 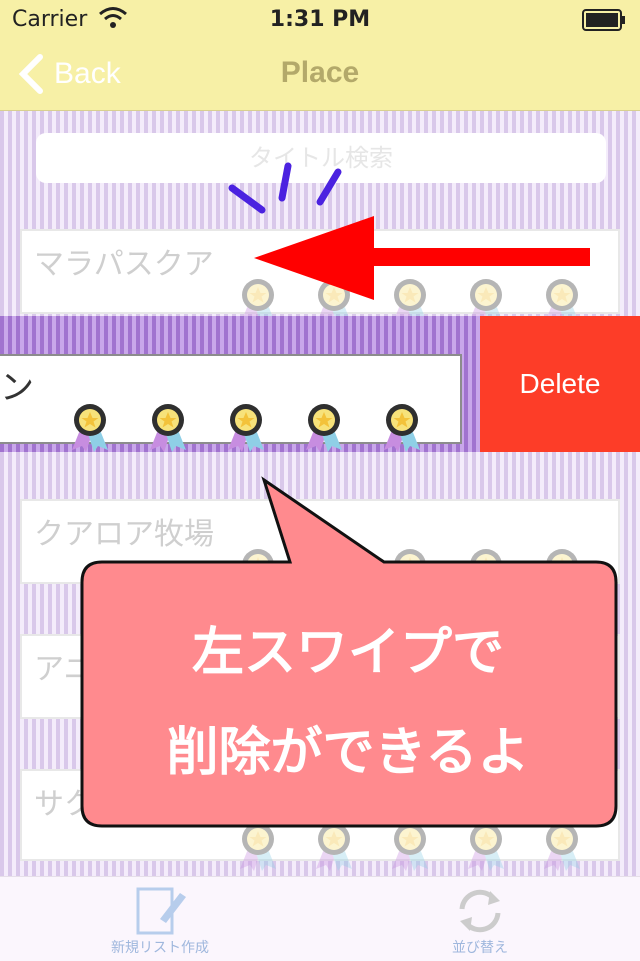 What do you see at coordinates (160, 948) in the screenshot?
I see `tab-new-list-label: 新規リスト作成` at bounding box center [160, 948].